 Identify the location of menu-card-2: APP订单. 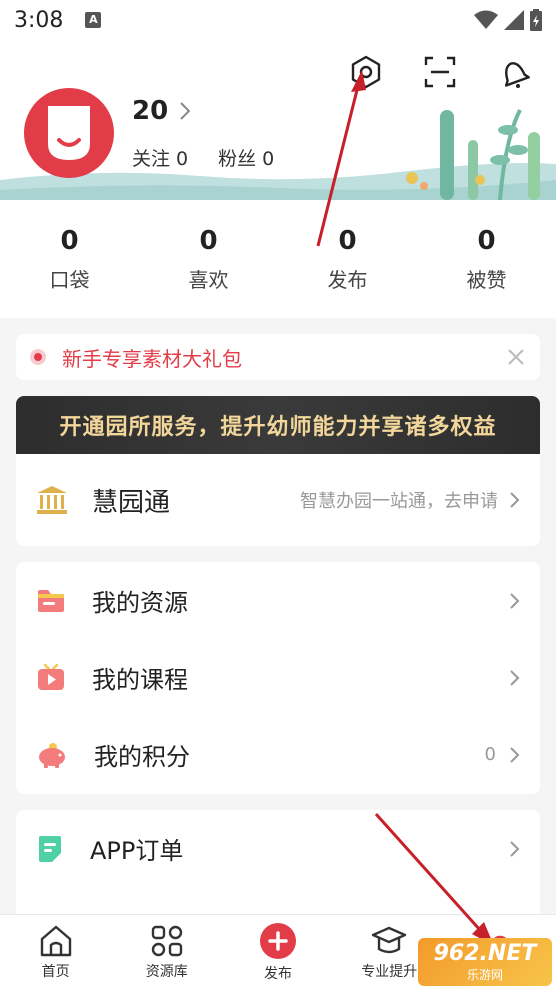
(278, 865).